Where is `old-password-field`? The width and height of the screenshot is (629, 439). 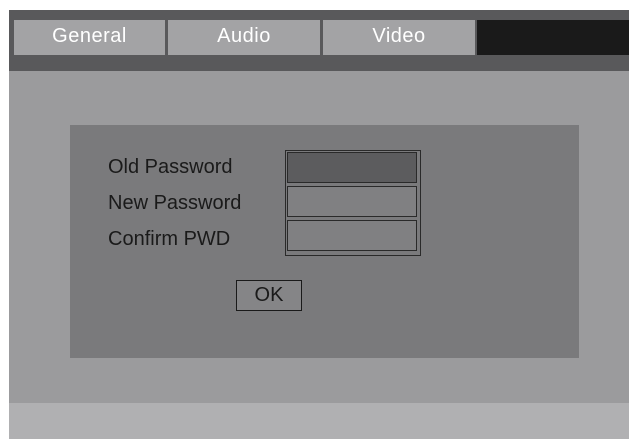 old-password-field is located at coordinates (352, 167).